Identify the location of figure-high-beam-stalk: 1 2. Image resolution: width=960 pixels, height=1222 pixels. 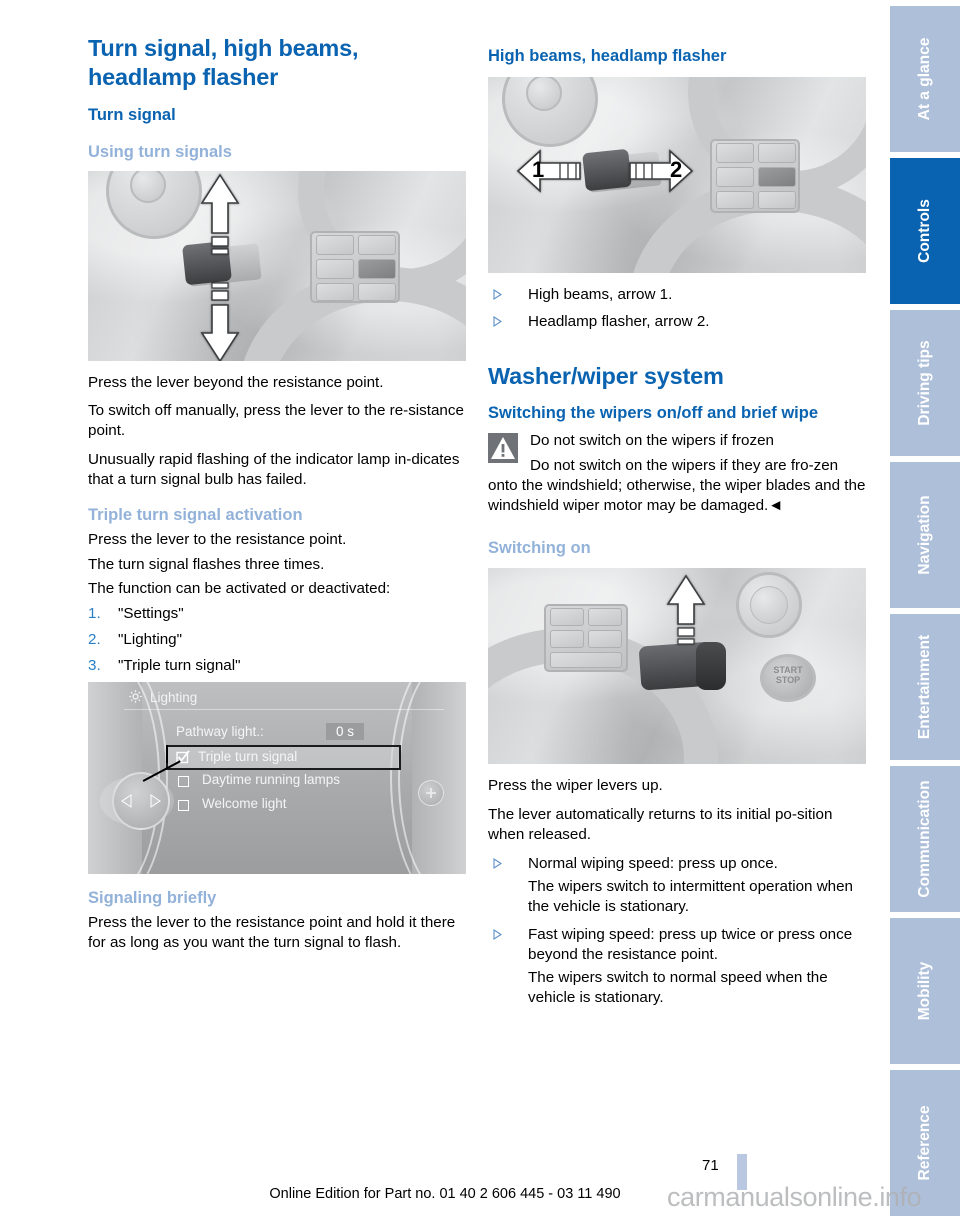
(677, 174).